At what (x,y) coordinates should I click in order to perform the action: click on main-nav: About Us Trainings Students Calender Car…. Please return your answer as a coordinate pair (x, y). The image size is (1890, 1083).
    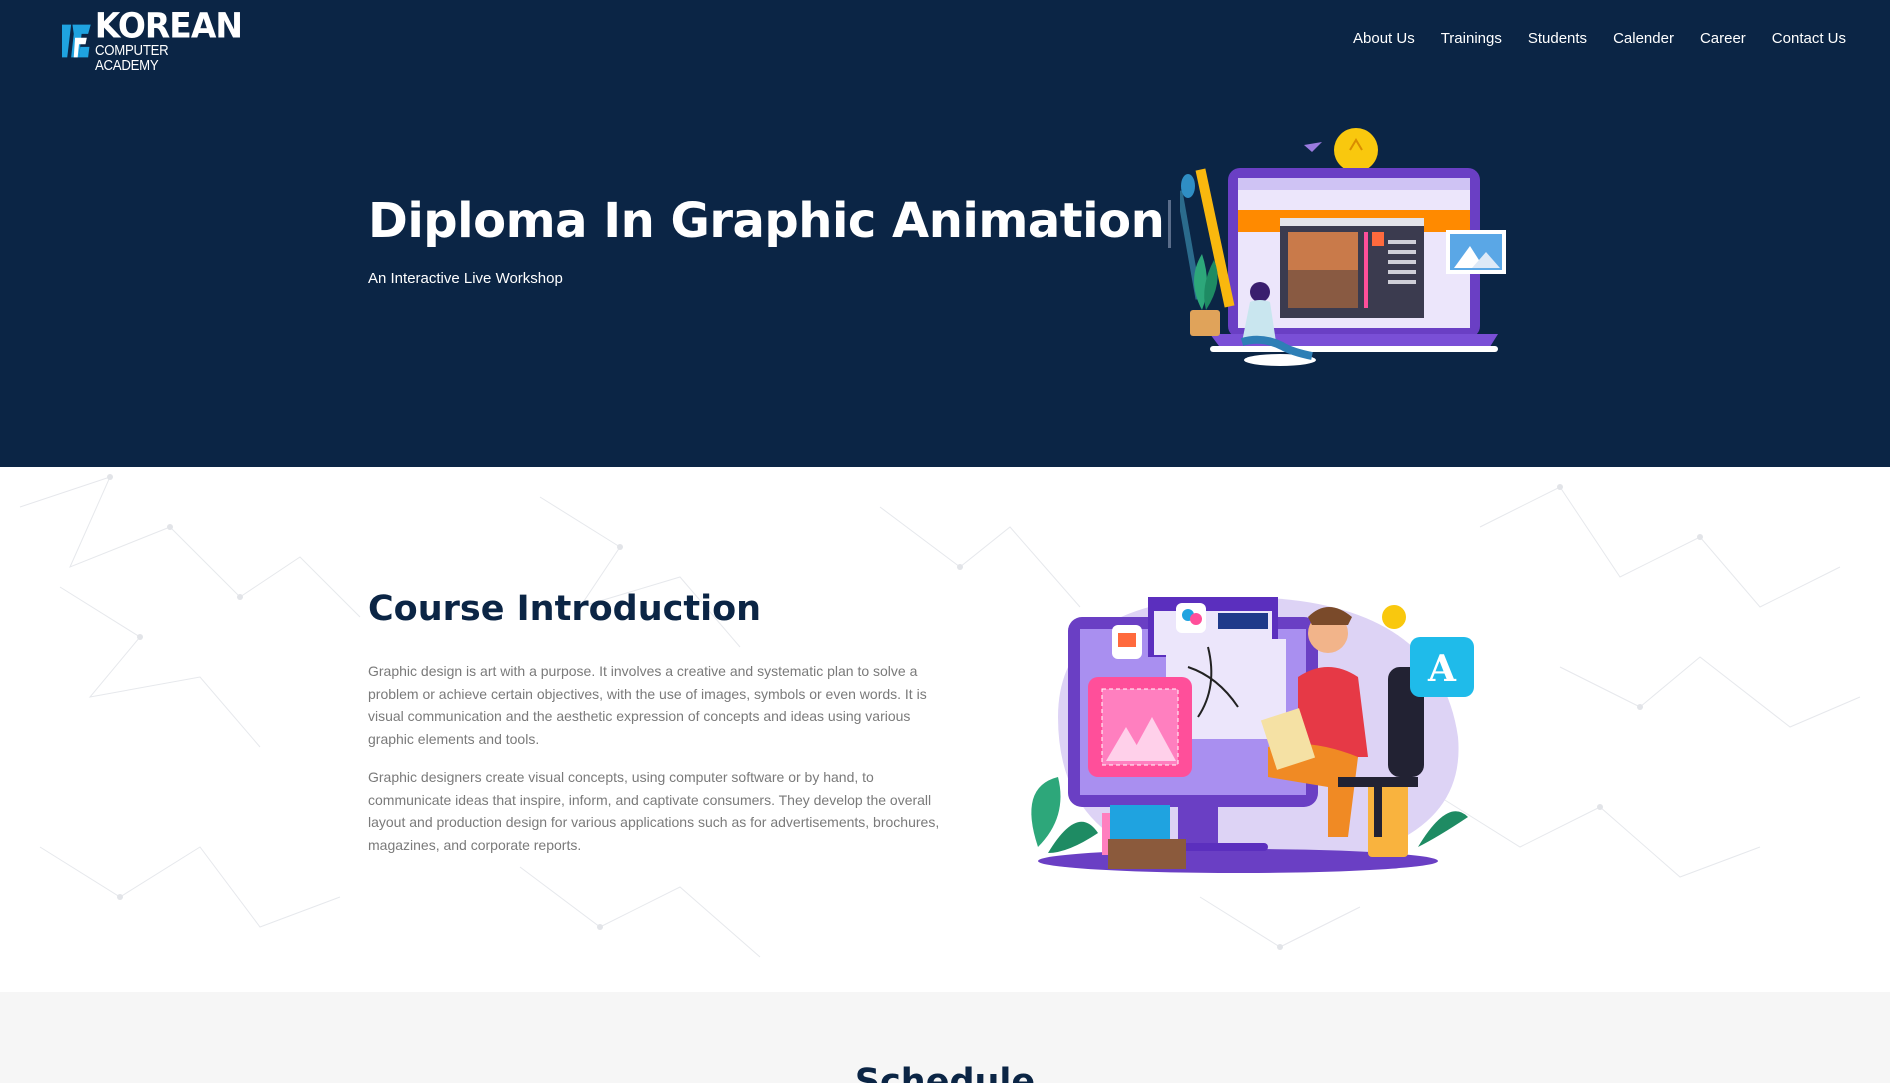
    Looking at the image, I should click on (1586, 38).